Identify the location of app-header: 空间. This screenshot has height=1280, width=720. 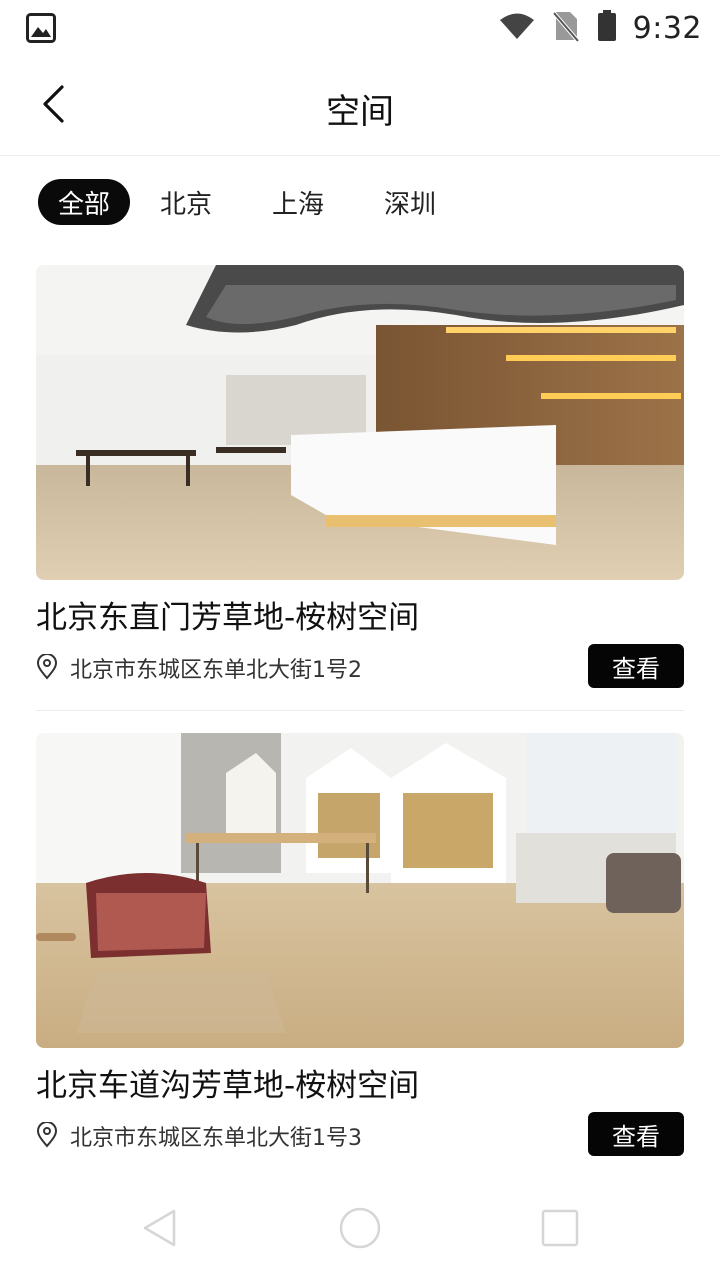
(360, 106).